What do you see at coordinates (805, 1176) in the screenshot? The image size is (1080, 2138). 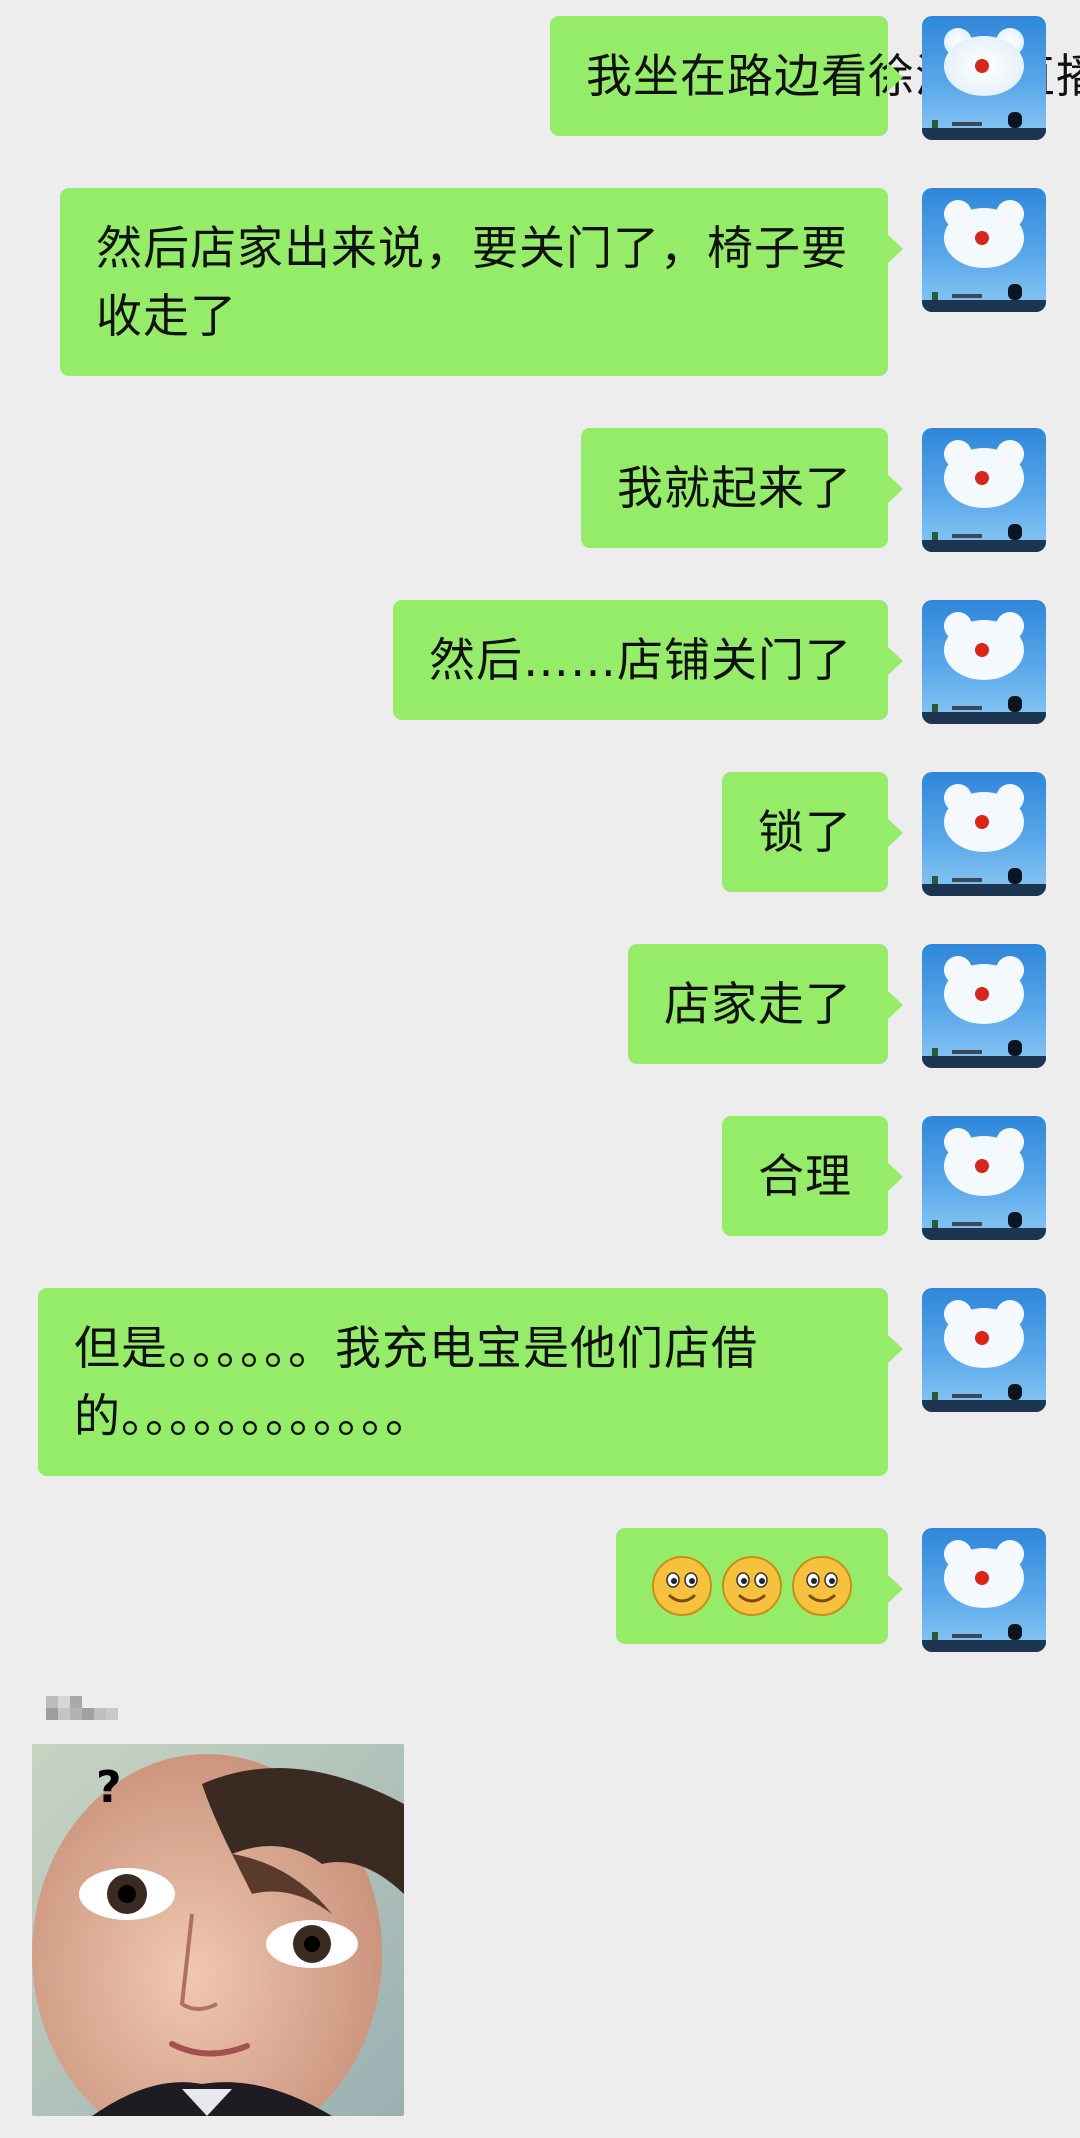 I see `message-text: 合理` at bounding box center [805, 1176].